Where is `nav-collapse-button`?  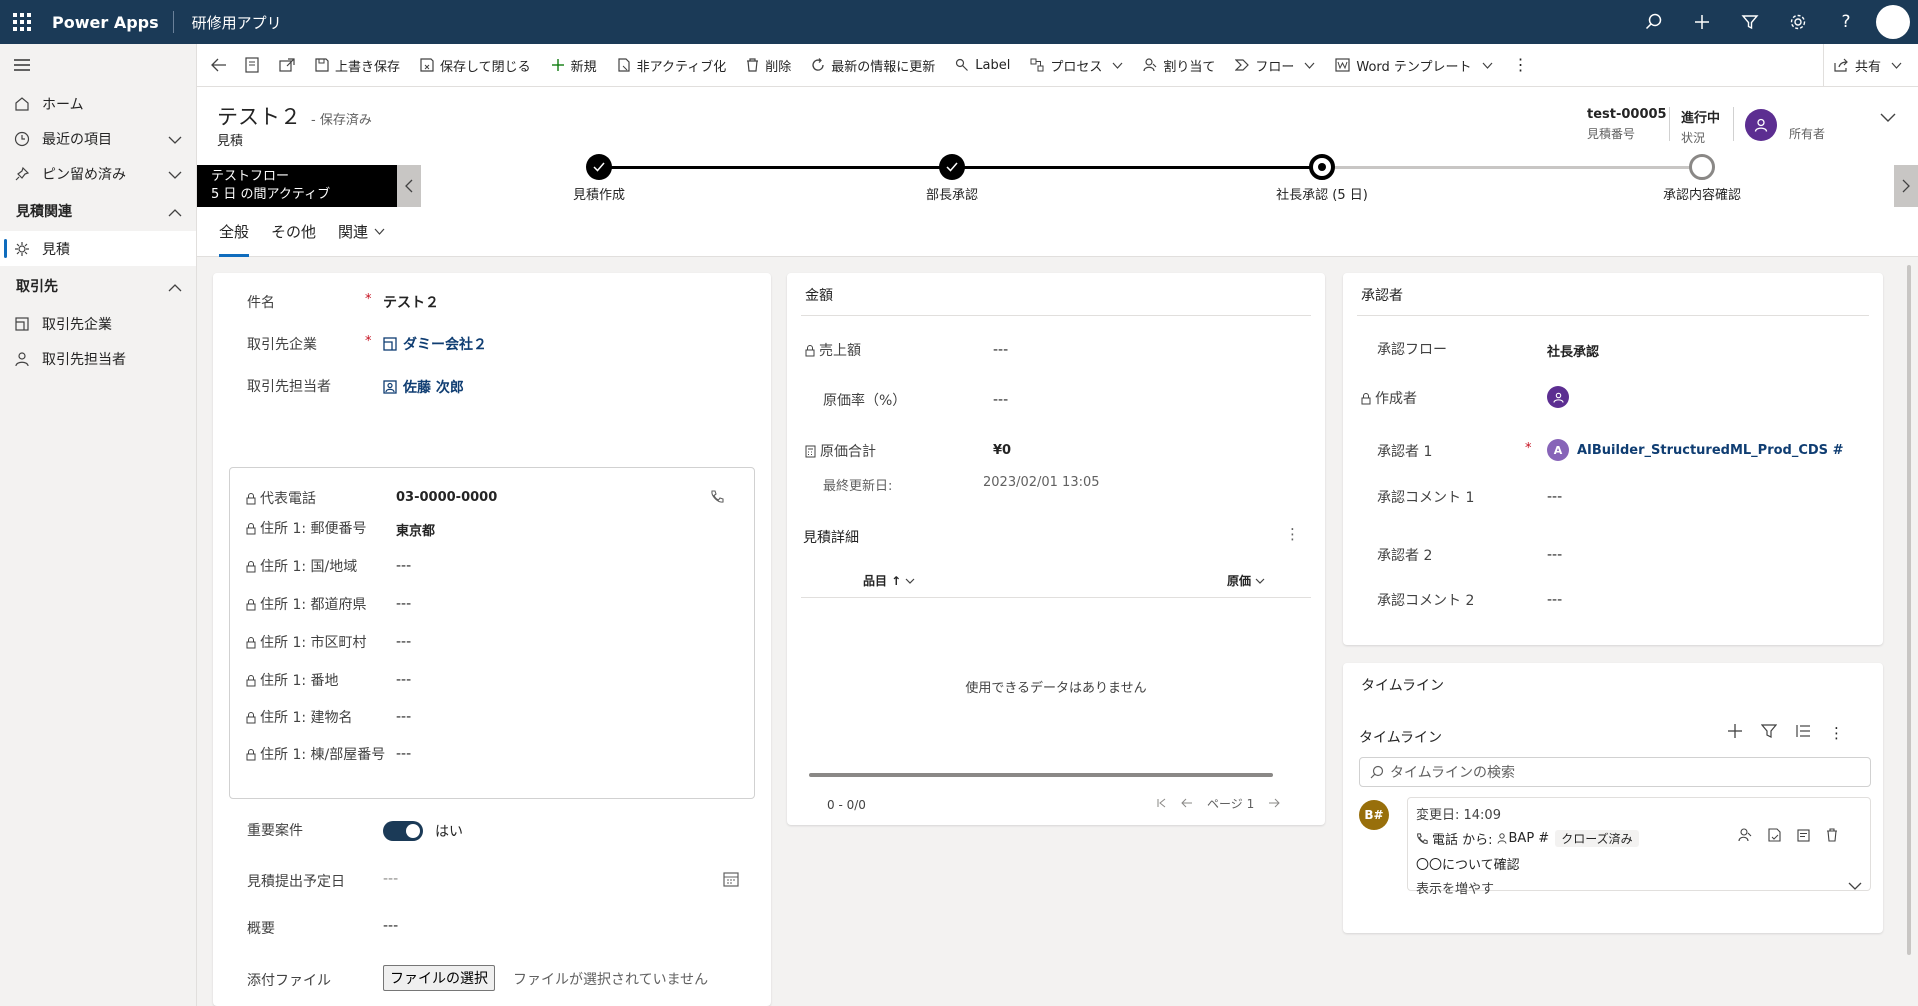 nav-collapse-button is located at coordinates (98, 65).